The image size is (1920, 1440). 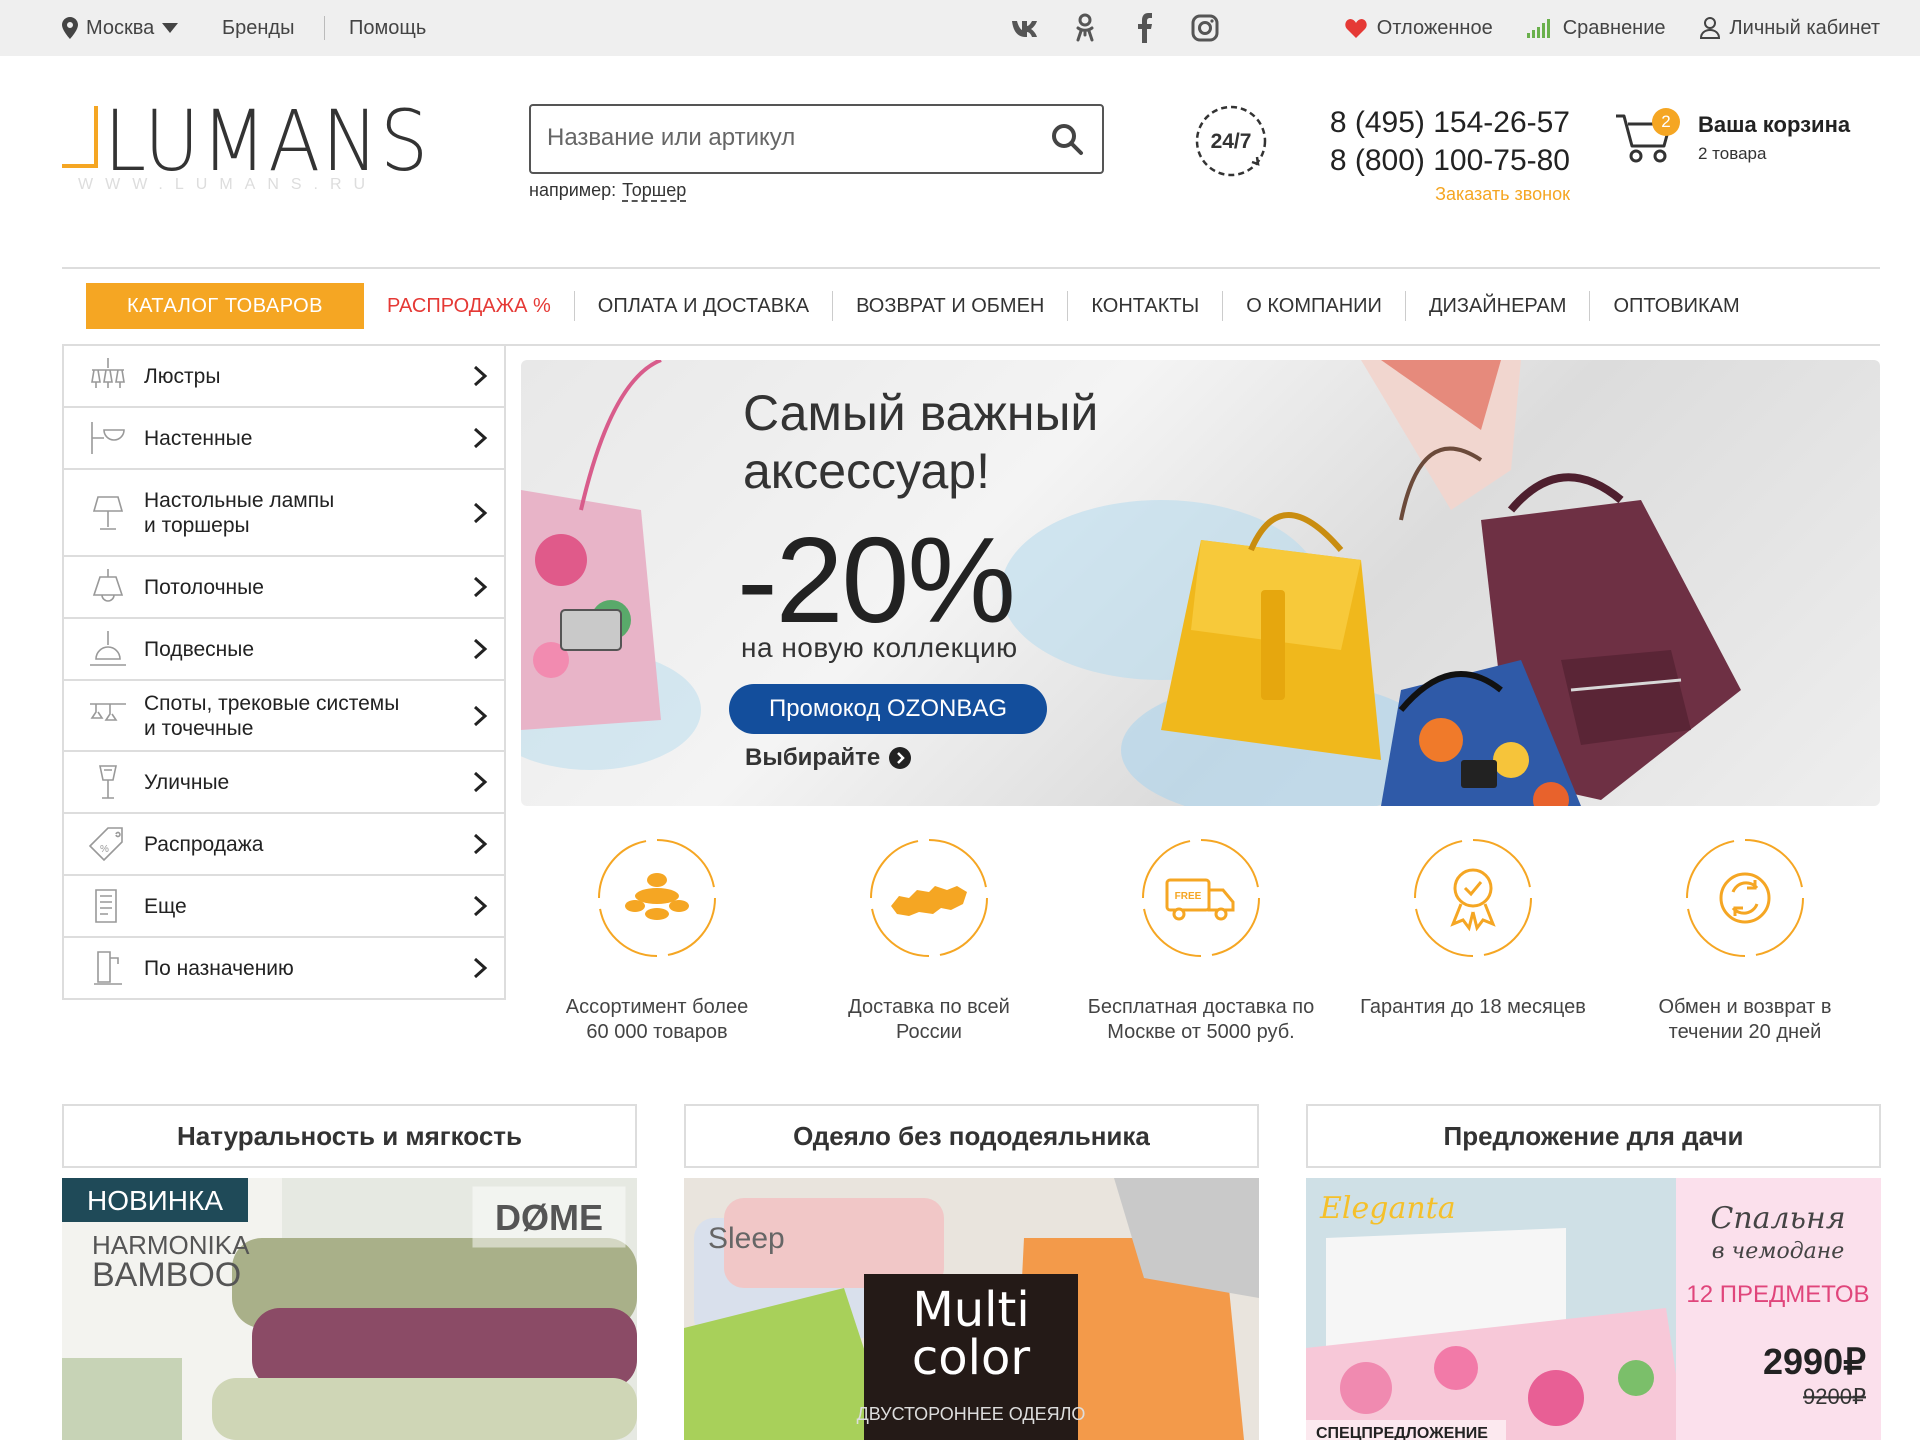 What do you see at coordinates (284, 905) in the screenshot?
I see `sidebar-item-more: Еще` at bounding box center [284, 905].